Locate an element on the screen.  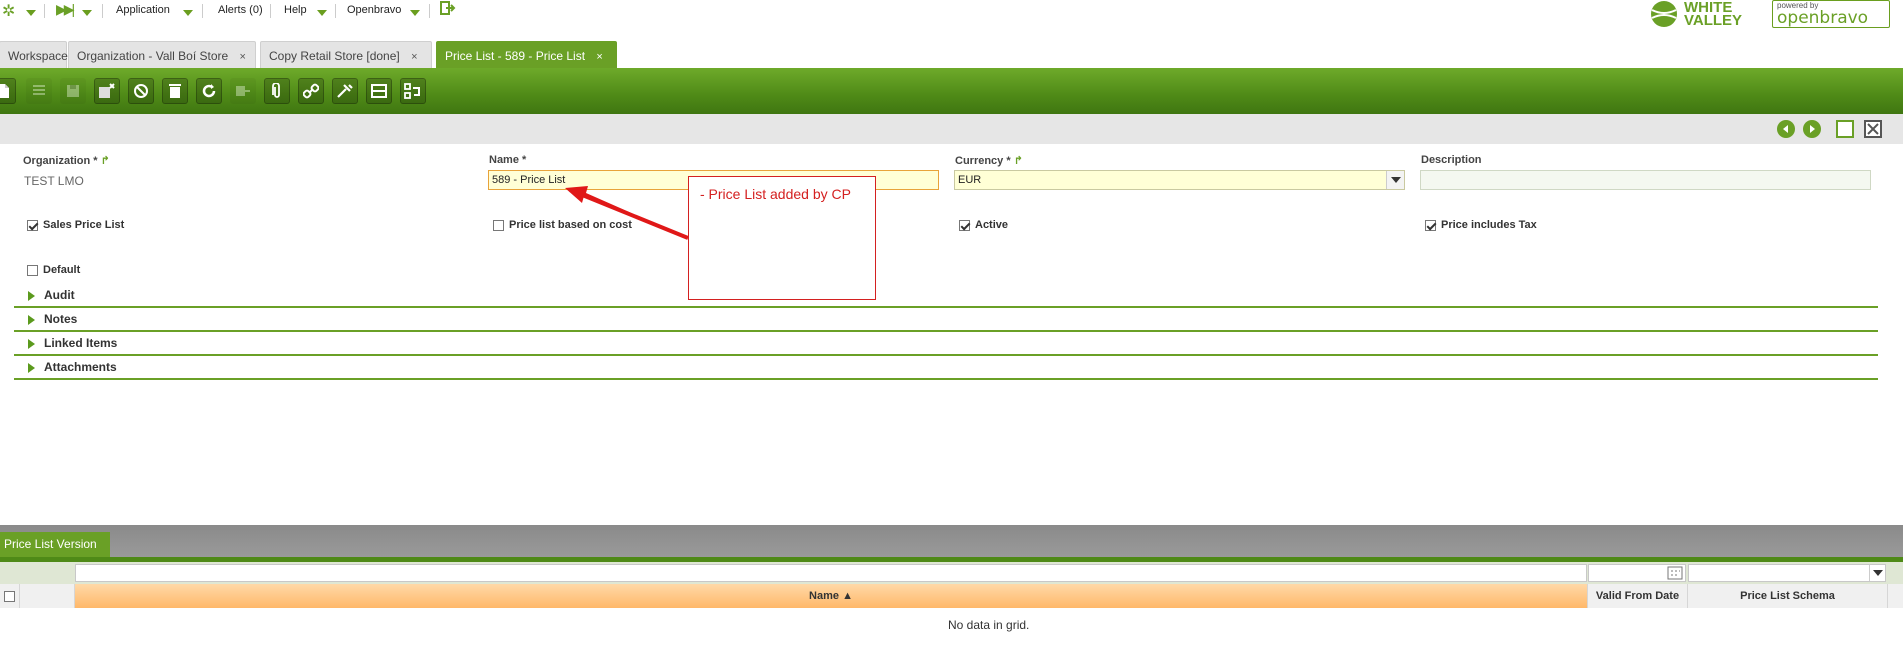
currency-select-value: EUR is located at coordinates (970, 180).